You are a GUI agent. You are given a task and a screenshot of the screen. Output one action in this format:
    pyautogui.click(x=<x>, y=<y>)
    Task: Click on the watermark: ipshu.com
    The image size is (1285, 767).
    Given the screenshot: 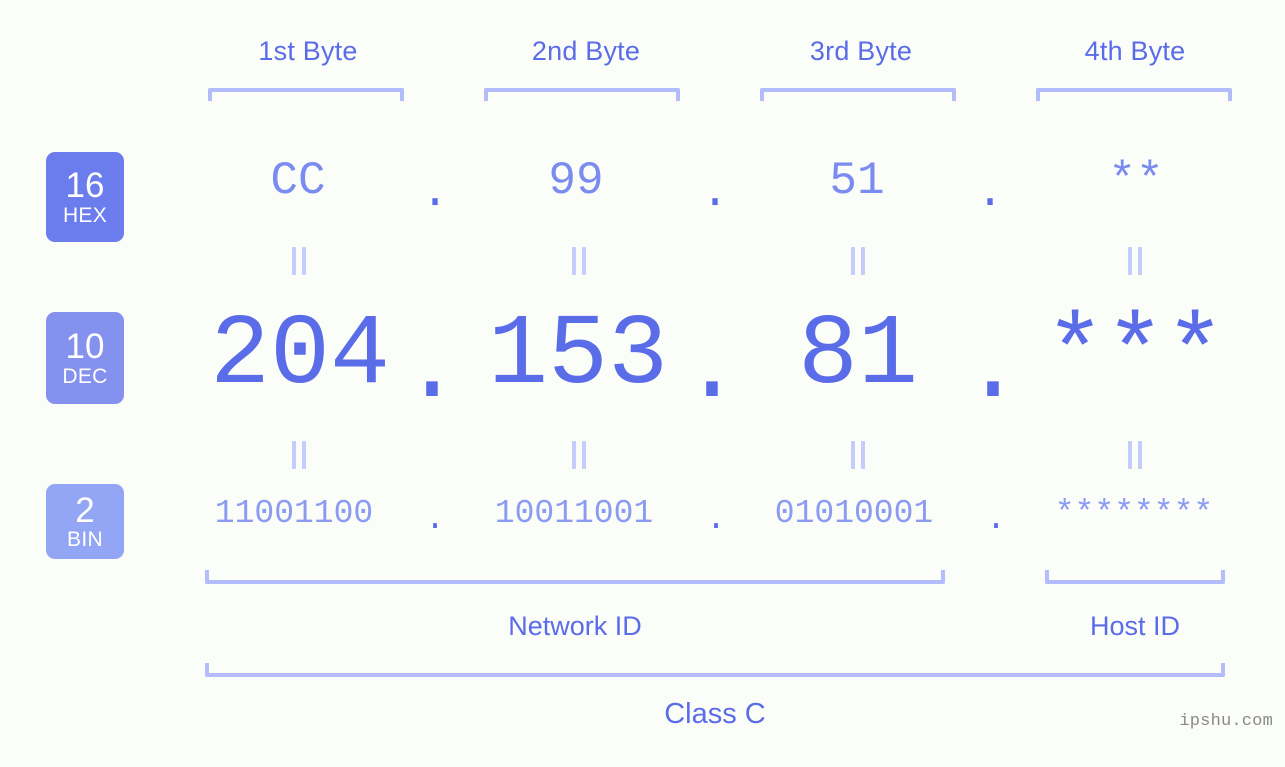 What is the action you would take?
    pyautogui.click(x=1226, y=721)
    